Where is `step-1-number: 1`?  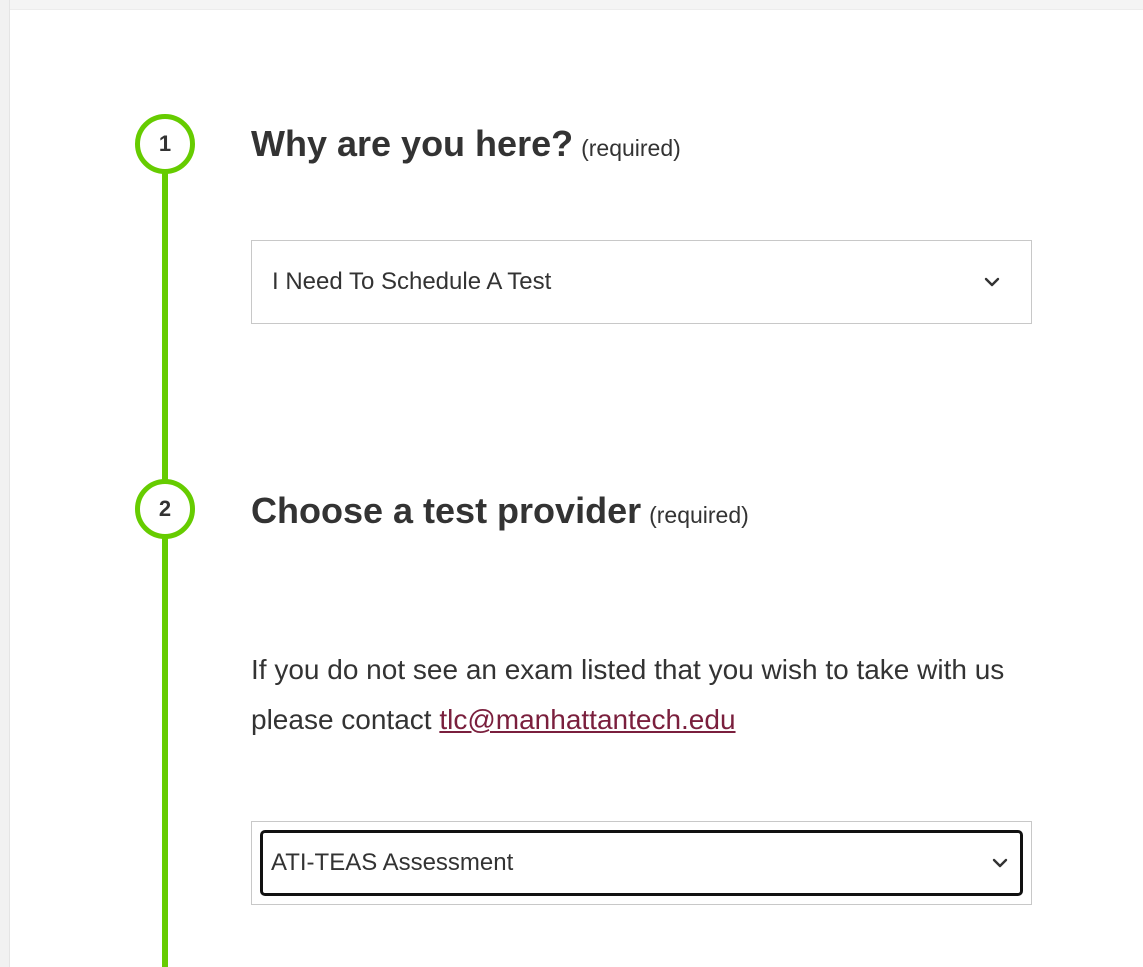
step-1-number: 1 is located at coordinates (165, 144).